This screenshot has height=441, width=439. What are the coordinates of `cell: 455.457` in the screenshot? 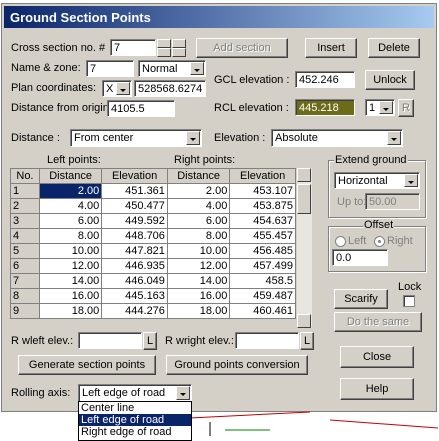 It's located at (262, 236).